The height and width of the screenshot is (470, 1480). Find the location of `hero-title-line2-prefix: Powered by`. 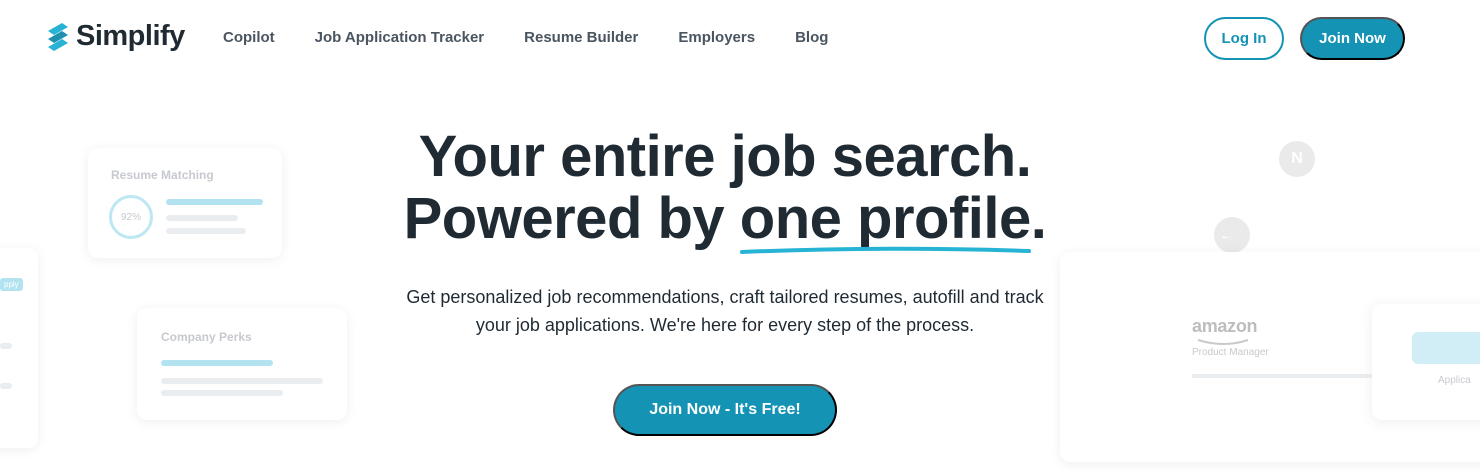

hero-title-line2-prefix: Powered by is located at coordinates (571, 218).